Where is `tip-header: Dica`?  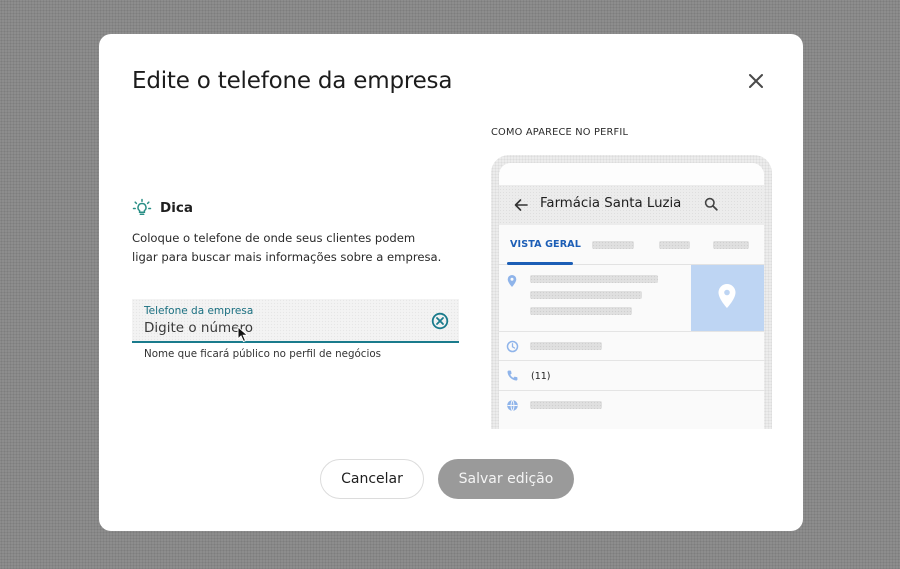 tip-header: Dica is located at coordinates (162, 208).